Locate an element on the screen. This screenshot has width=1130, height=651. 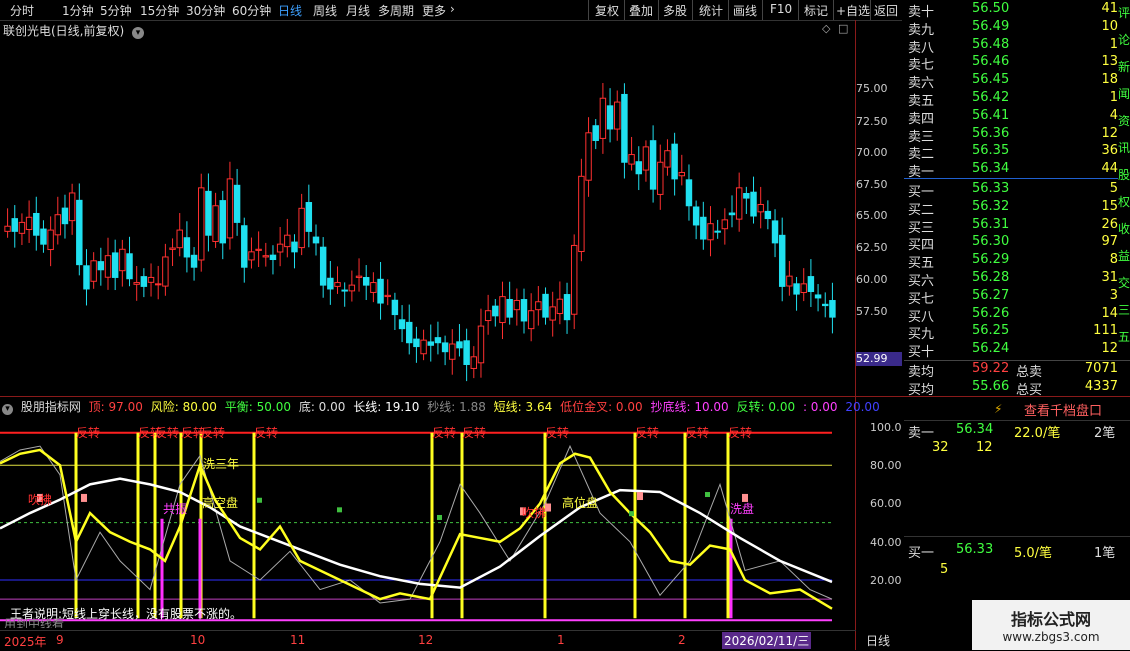
back-button: 返回 is located at coordinates (886, 10).